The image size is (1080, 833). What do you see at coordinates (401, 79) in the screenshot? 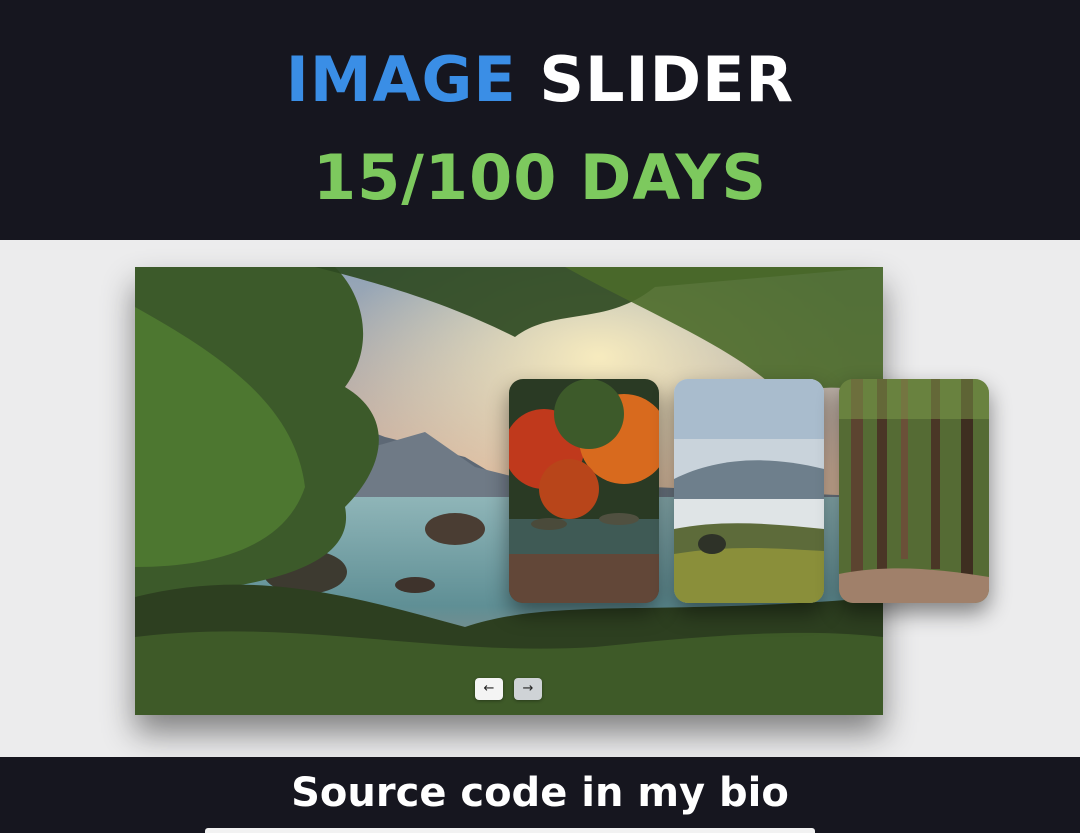
I see `title-accent: IMAGE` at bounding box center [401, 79].